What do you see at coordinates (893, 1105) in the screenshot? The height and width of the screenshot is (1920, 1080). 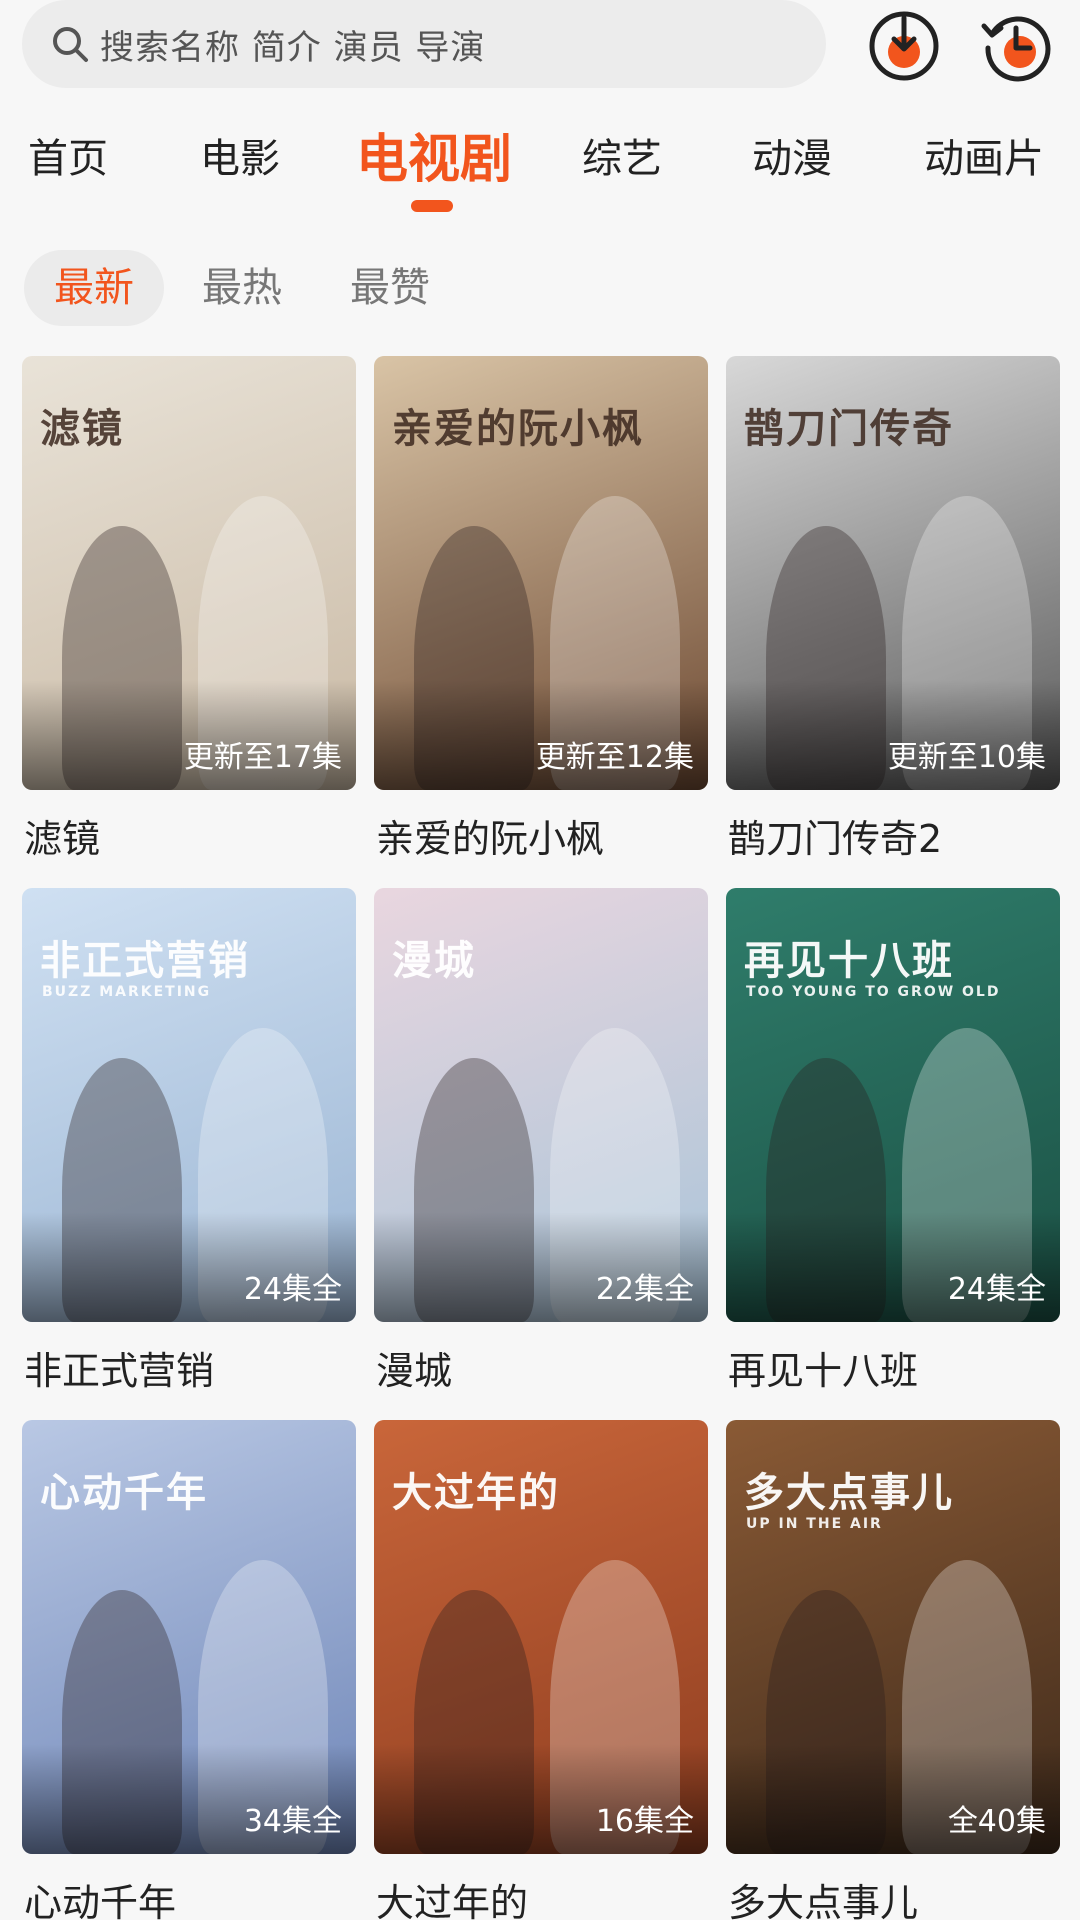 I see `show-poster: 再见十八班 TOO YOUNG TO GROW OLD 24集全` at bounding box center [893, 1105].